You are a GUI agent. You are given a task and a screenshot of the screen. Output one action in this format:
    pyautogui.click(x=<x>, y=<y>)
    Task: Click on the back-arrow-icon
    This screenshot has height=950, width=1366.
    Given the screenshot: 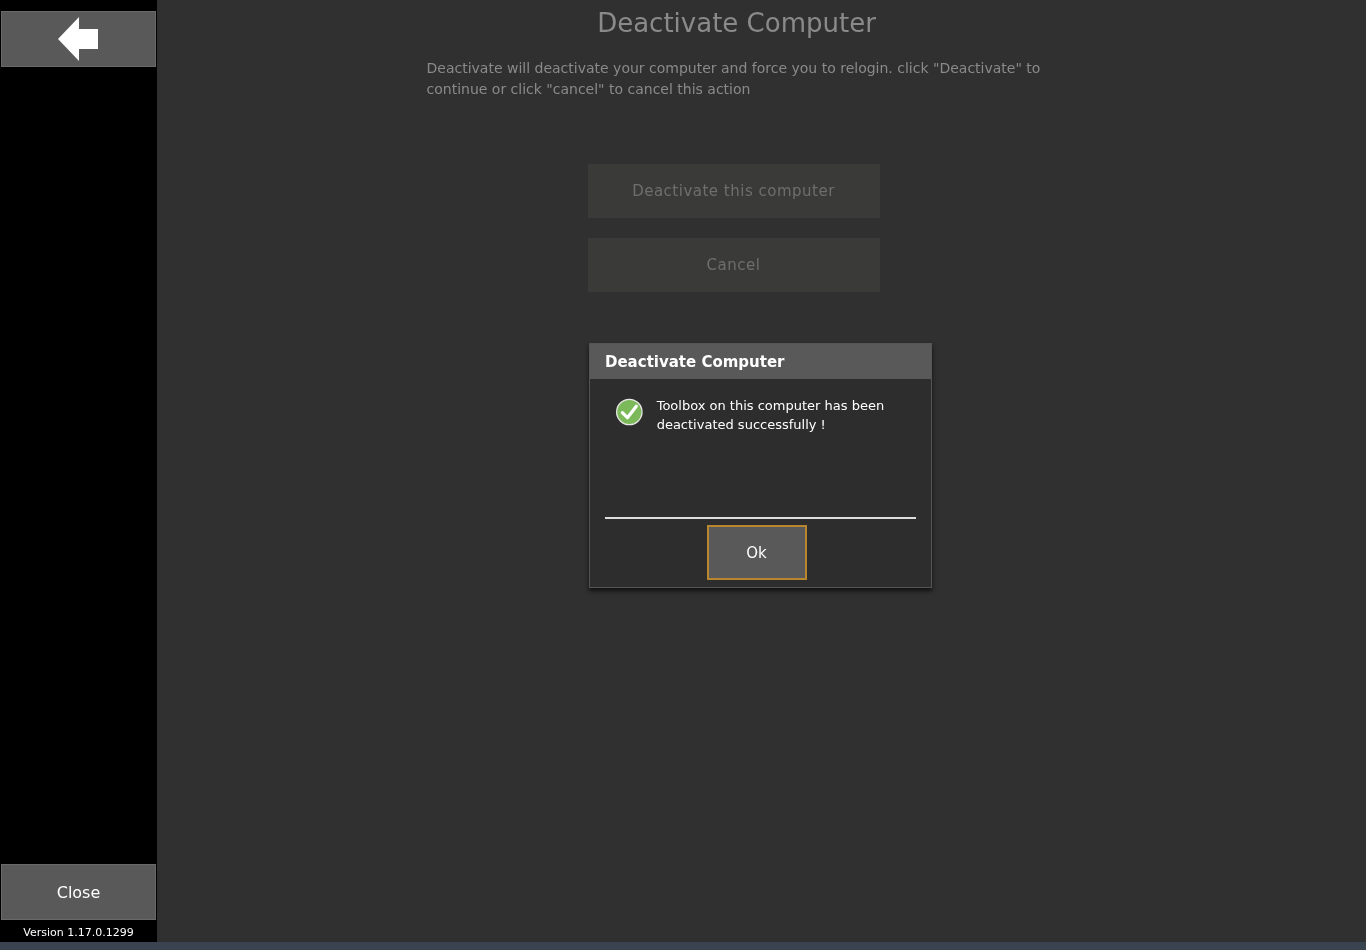 What is the action you would take?
    pyautogui.click(x=78, y=39)
    